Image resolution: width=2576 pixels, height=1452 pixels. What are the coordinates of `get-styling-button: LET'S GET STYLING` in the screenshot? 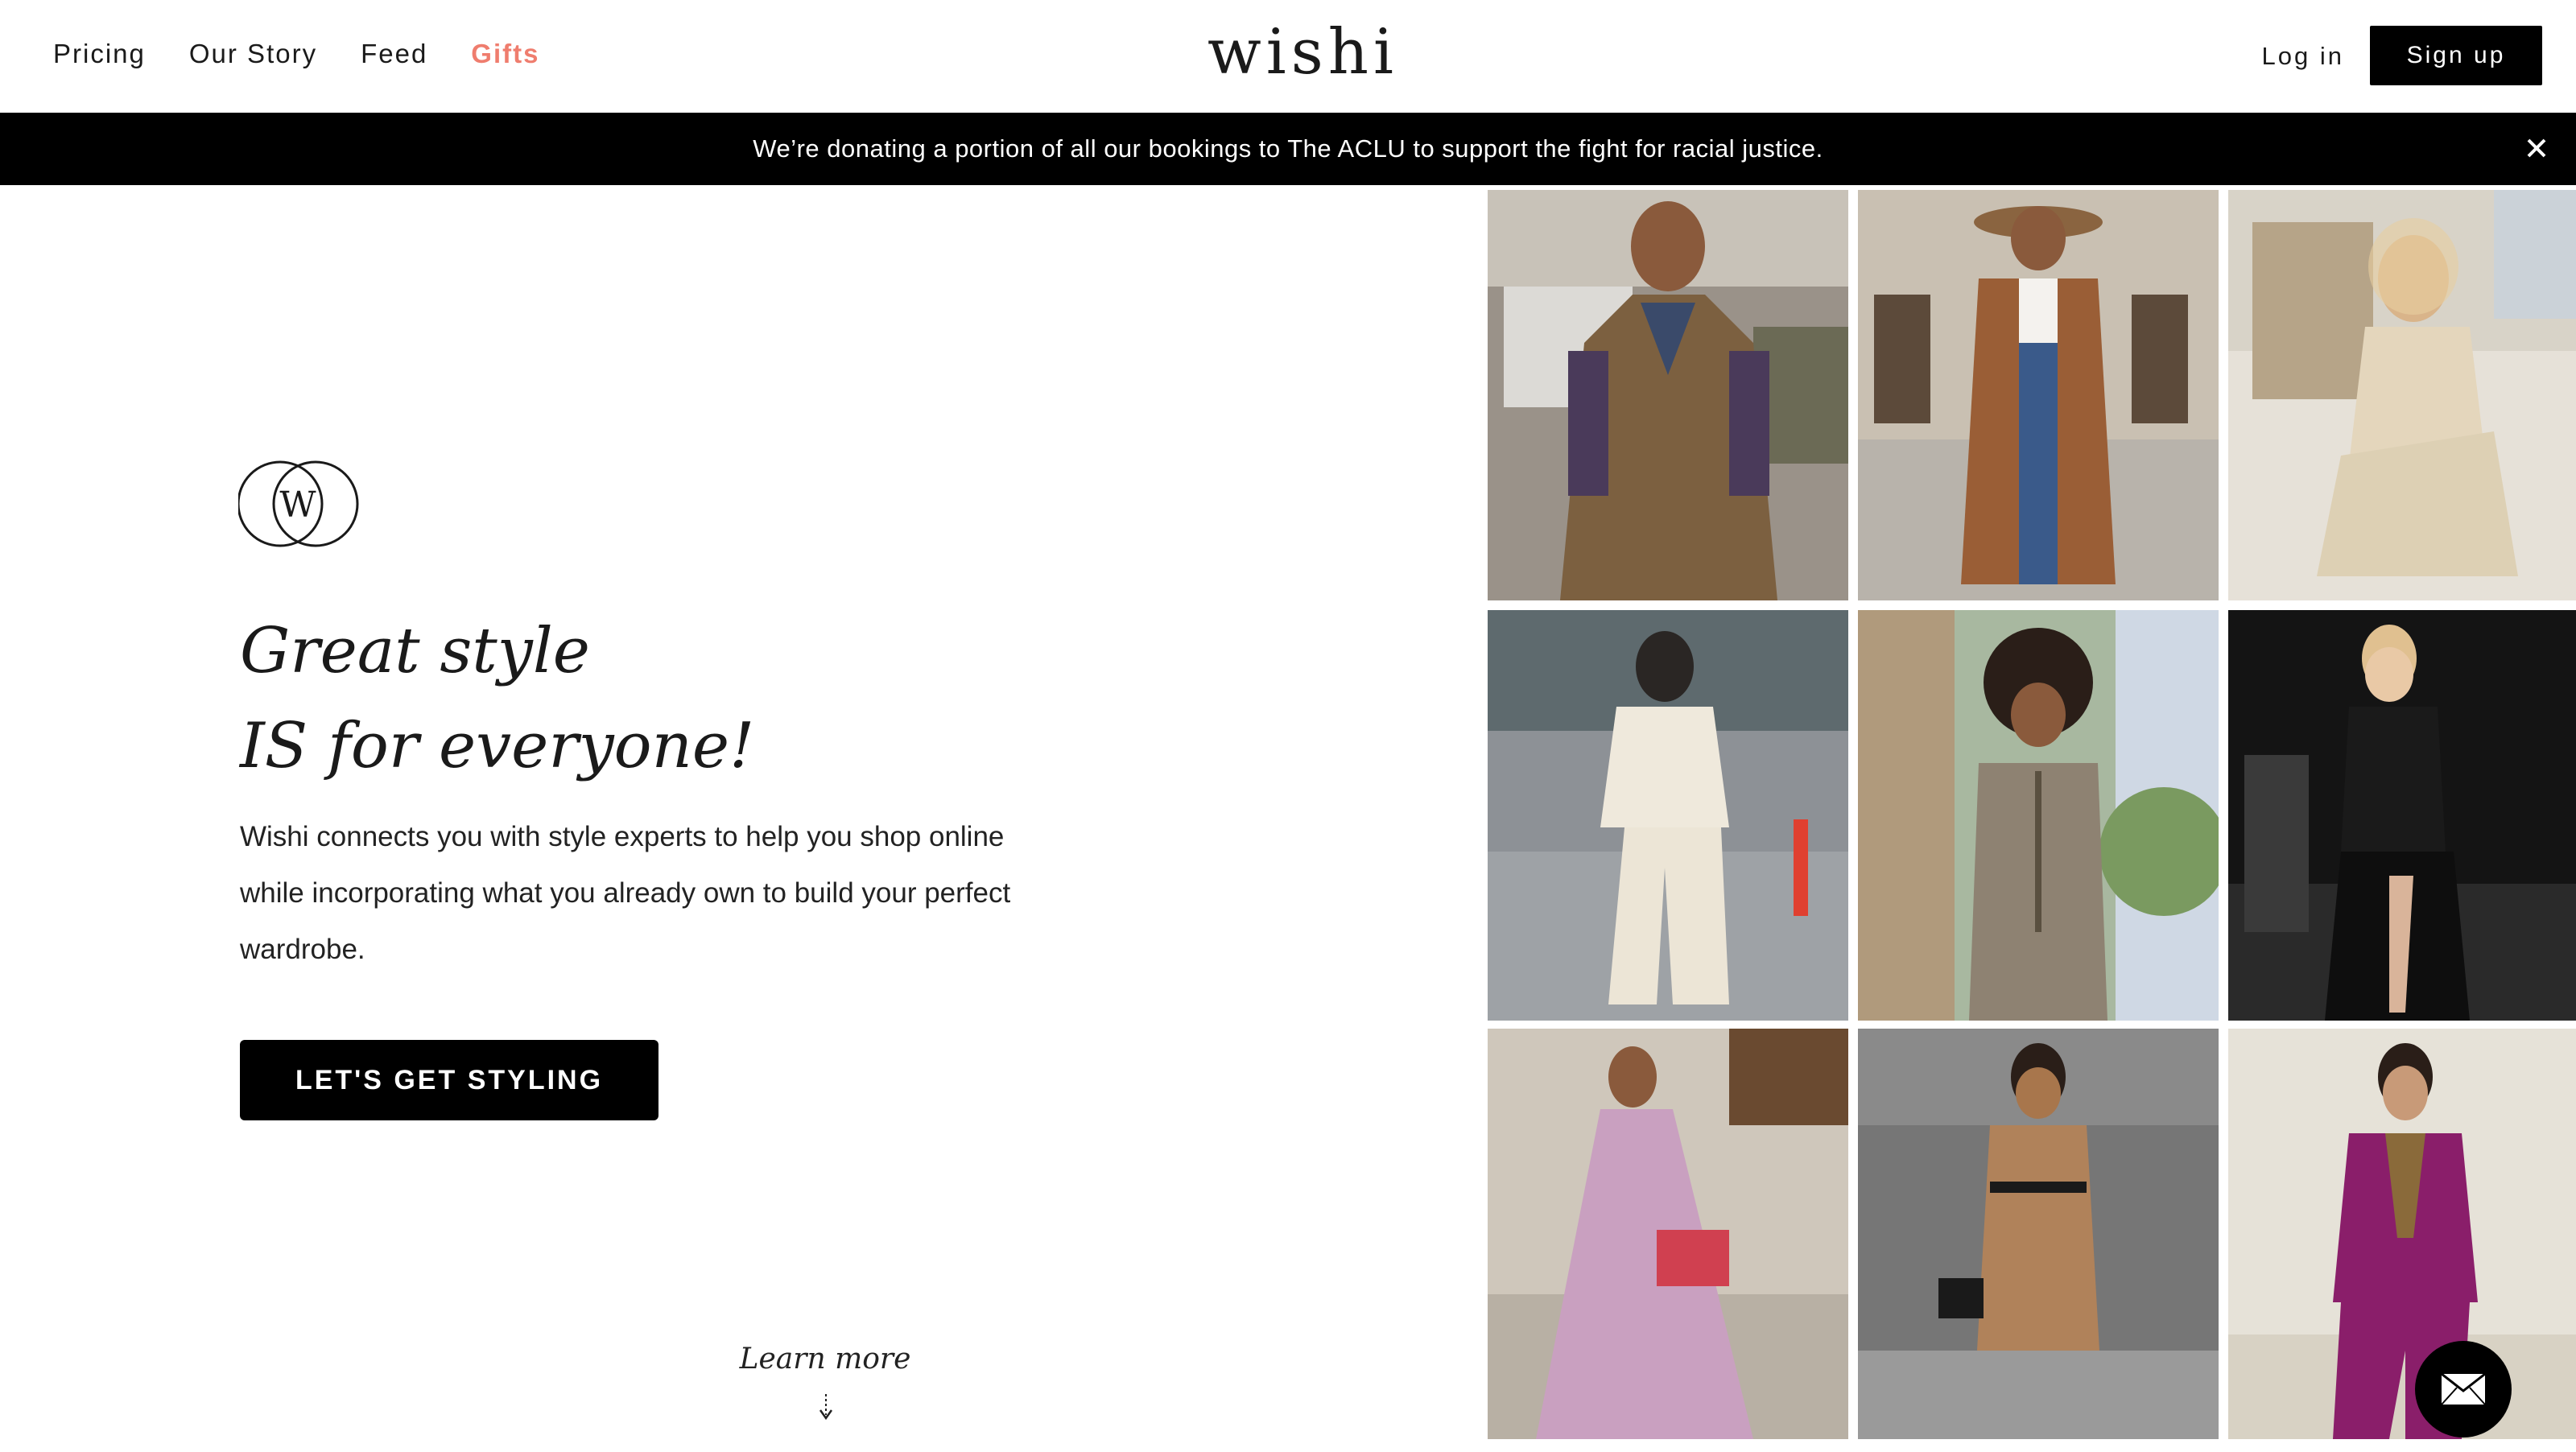 It's located at (449, 1080).